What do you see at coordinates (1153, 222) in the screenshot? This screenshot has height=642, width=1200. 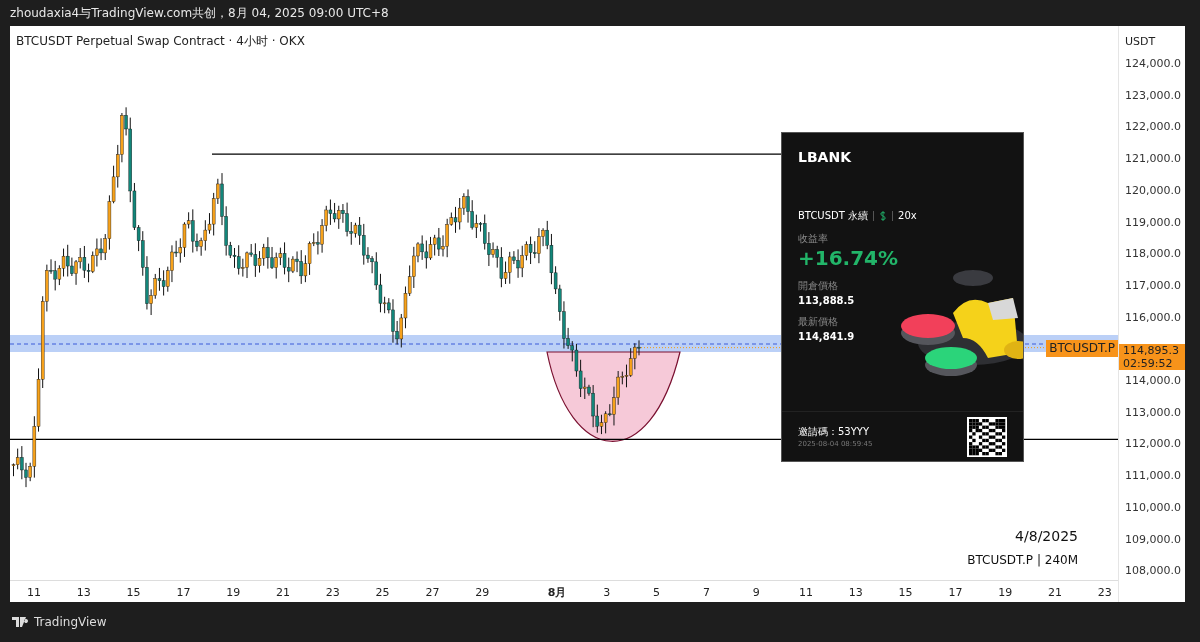 I see `price-axis-label: 119,000.0` at bounding box center [1153, 222].